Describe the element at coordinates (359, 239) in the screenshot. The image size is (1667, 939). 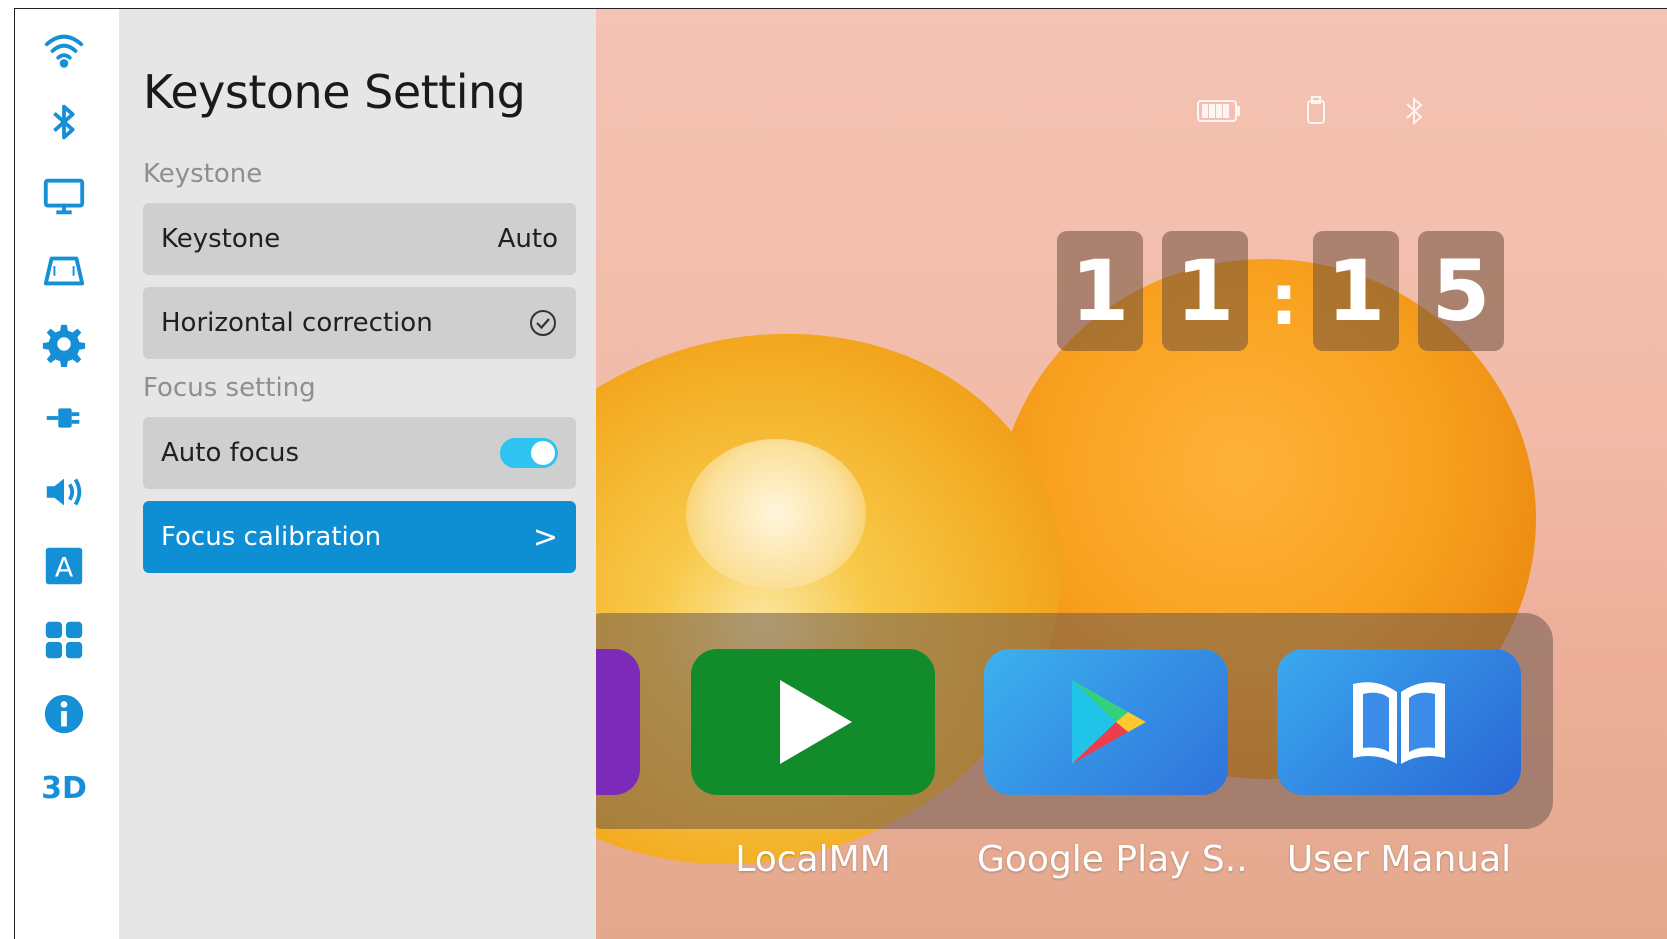
I see `keystone-mode-row: Keystone Auto` at that location.